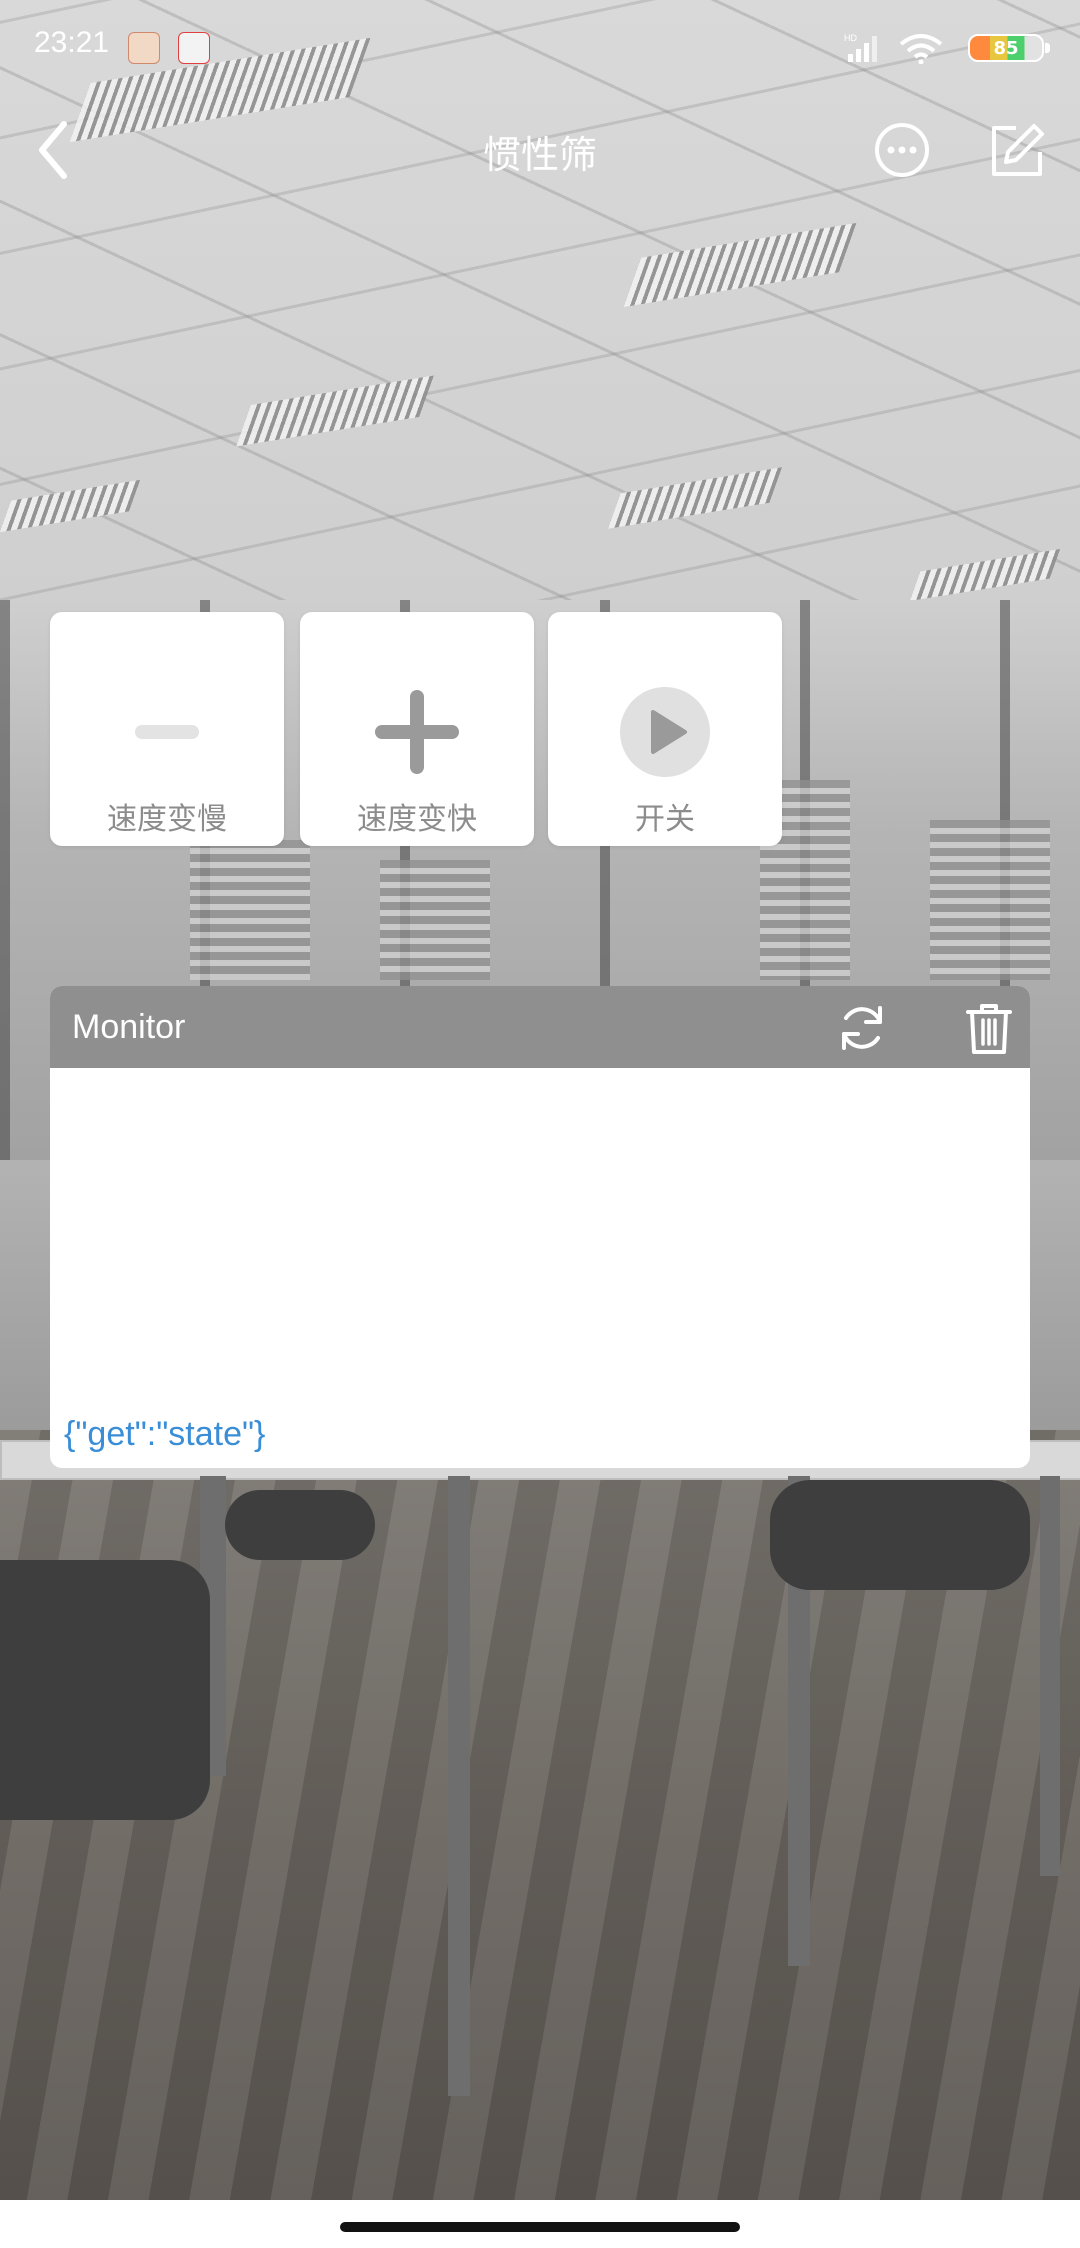 Image resolution: width=1080 pixels, height=2248 pixels. What do you see at coordinates (417, 732) in the screenshot?
I see `plus-icon` at bounding box center [417, 732].